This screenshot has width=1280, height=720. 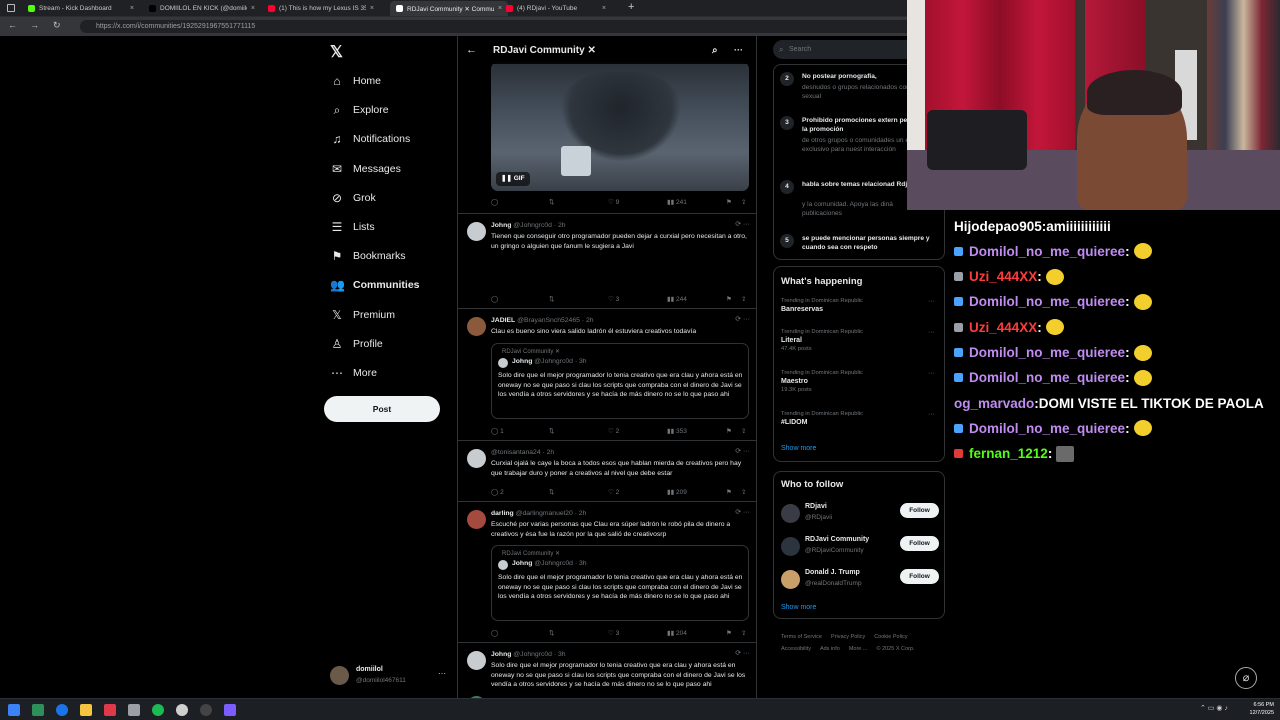 What do you see at coordinates (34, 25) in the screenshot?
I see `forward-arrow-icon: →` at bounding box center [34, 25].